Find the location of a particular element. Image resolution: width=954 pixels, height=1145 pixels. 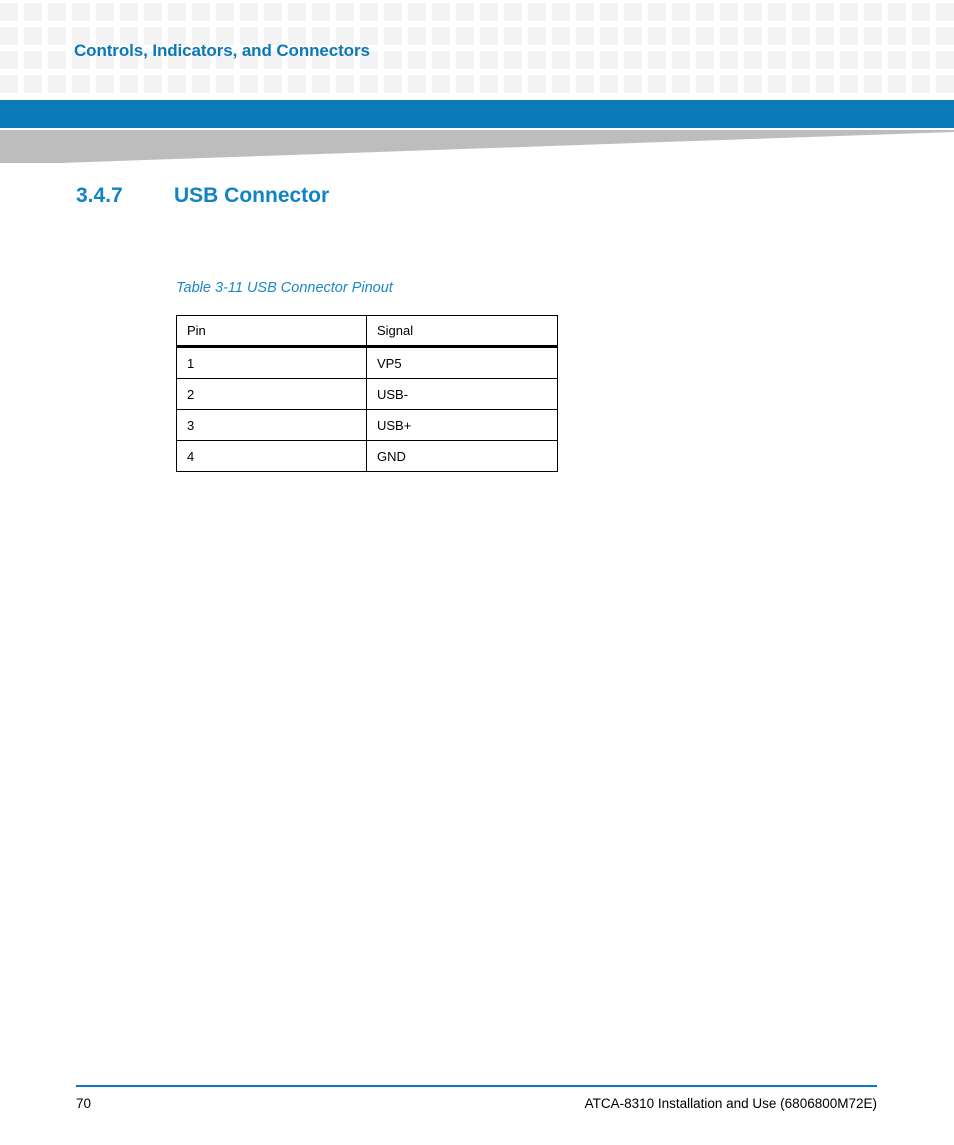

table-body: 1 VP5 2 USB- 3 USB+ 4 GND is located at coordinates (367, 409).